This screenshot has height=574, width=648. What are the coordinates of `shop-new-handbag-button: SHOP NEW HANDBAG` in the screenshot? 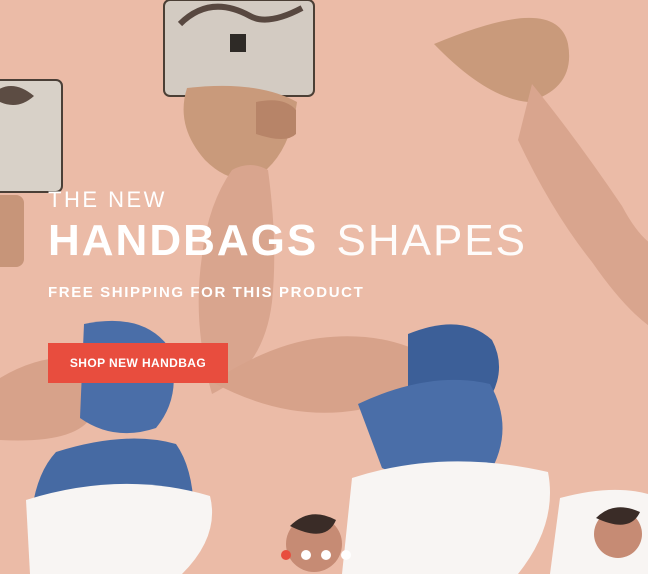 It's located at (138, 363).